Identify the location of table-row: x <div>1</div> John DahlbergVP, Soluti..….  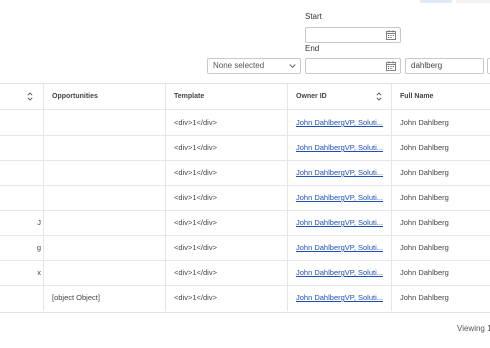
(245, 273).